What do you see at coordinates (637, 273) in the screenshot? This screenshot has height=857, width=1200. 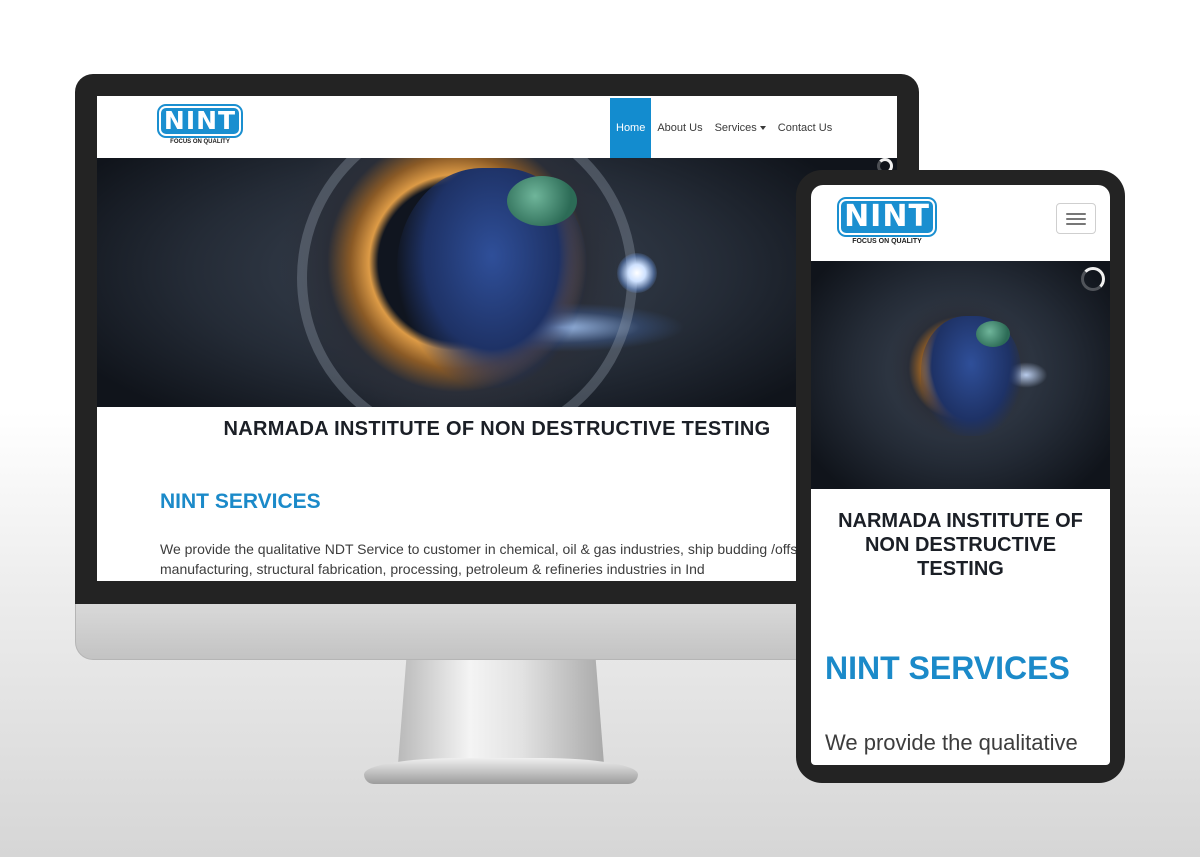 I see `hero-welding-spark` at bounding box center [637, 273].